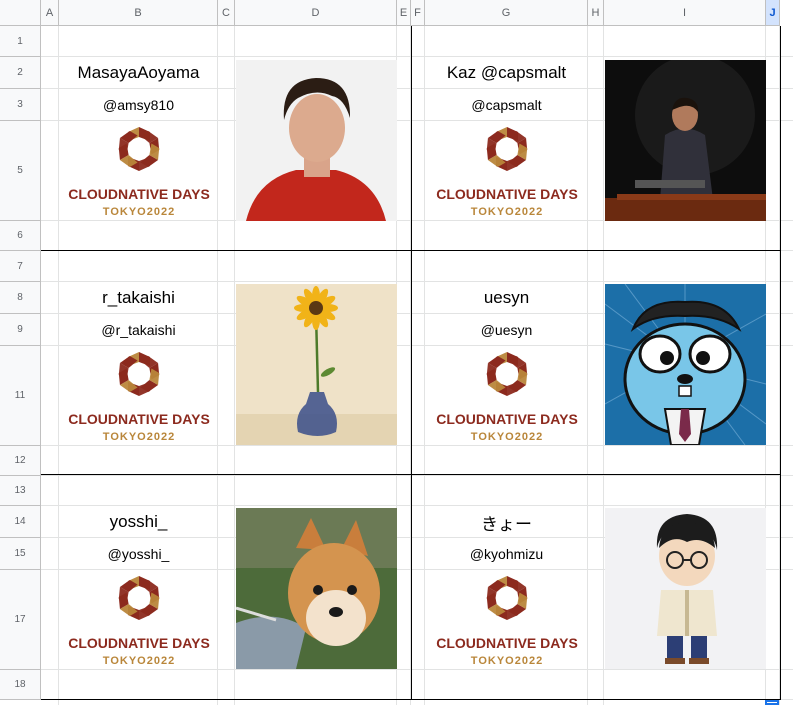  I want to click on row-header-14: 14, so click(20, 522).